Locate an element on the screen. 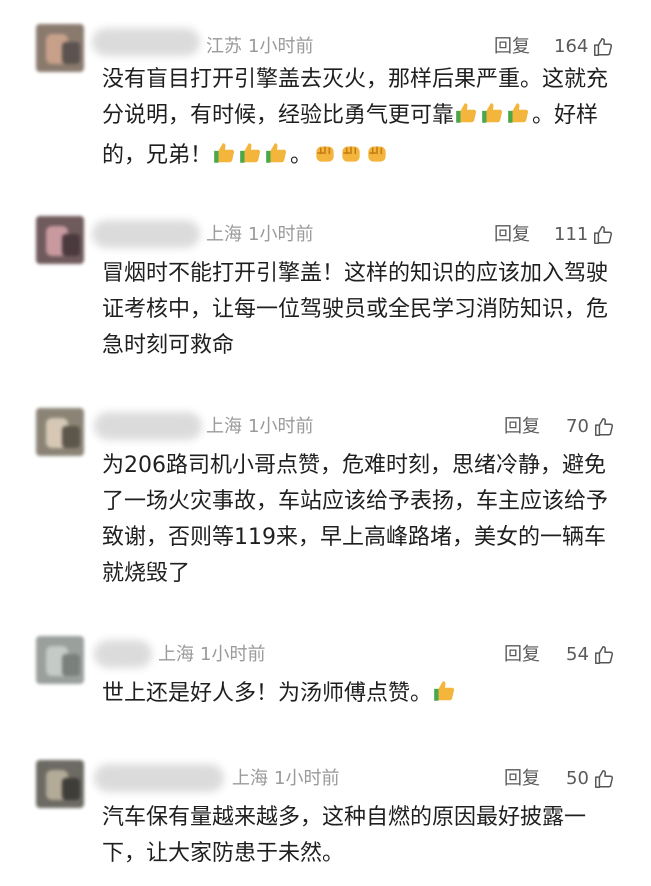 The image size is (651, 886). comment-text: 世上还是好人多！为汤师傅点赞。 is located at coordinates (362, 696).